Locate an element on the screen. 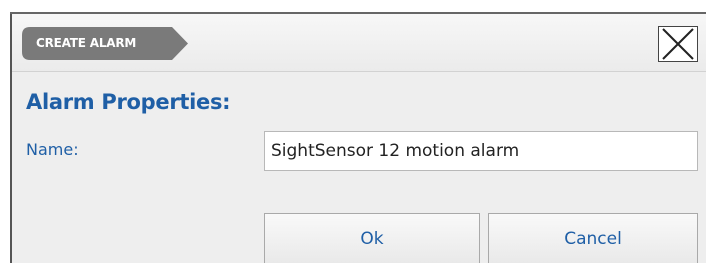 The height and width of the screenshot is (264, 706). close-x-icon is located at coordinates (678, 44).